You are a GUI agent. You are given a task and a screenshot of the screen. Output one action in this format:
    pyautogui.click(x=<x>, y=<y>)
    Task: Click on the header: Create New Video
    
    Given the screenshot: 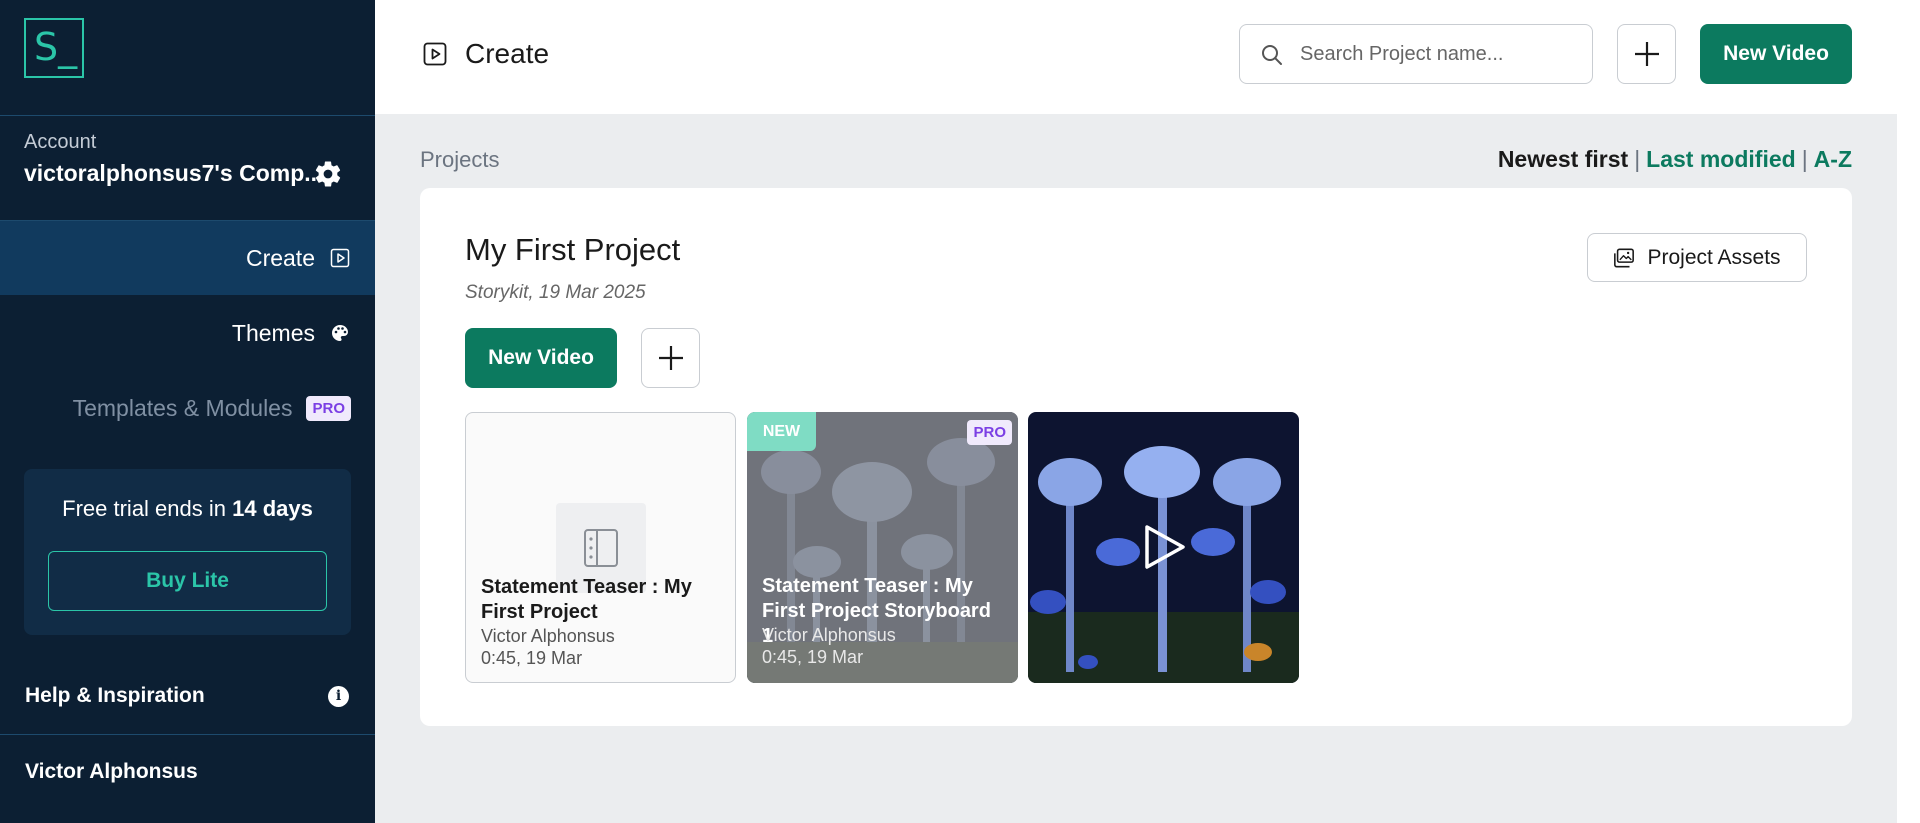 What is the action you would take?
    pyautogui.click(x=1136, y=57)
    